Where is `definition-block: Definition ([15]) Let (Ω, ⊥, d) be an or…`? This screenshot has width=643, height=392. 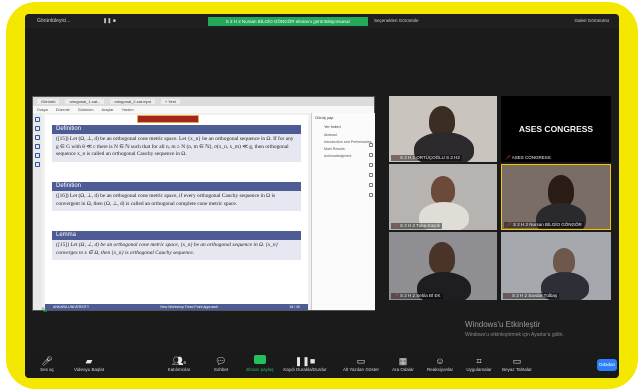 definition-block: Definition ([15]) Let (Ω, ⊥, d) be an or… is located at coordinates (176, 143).